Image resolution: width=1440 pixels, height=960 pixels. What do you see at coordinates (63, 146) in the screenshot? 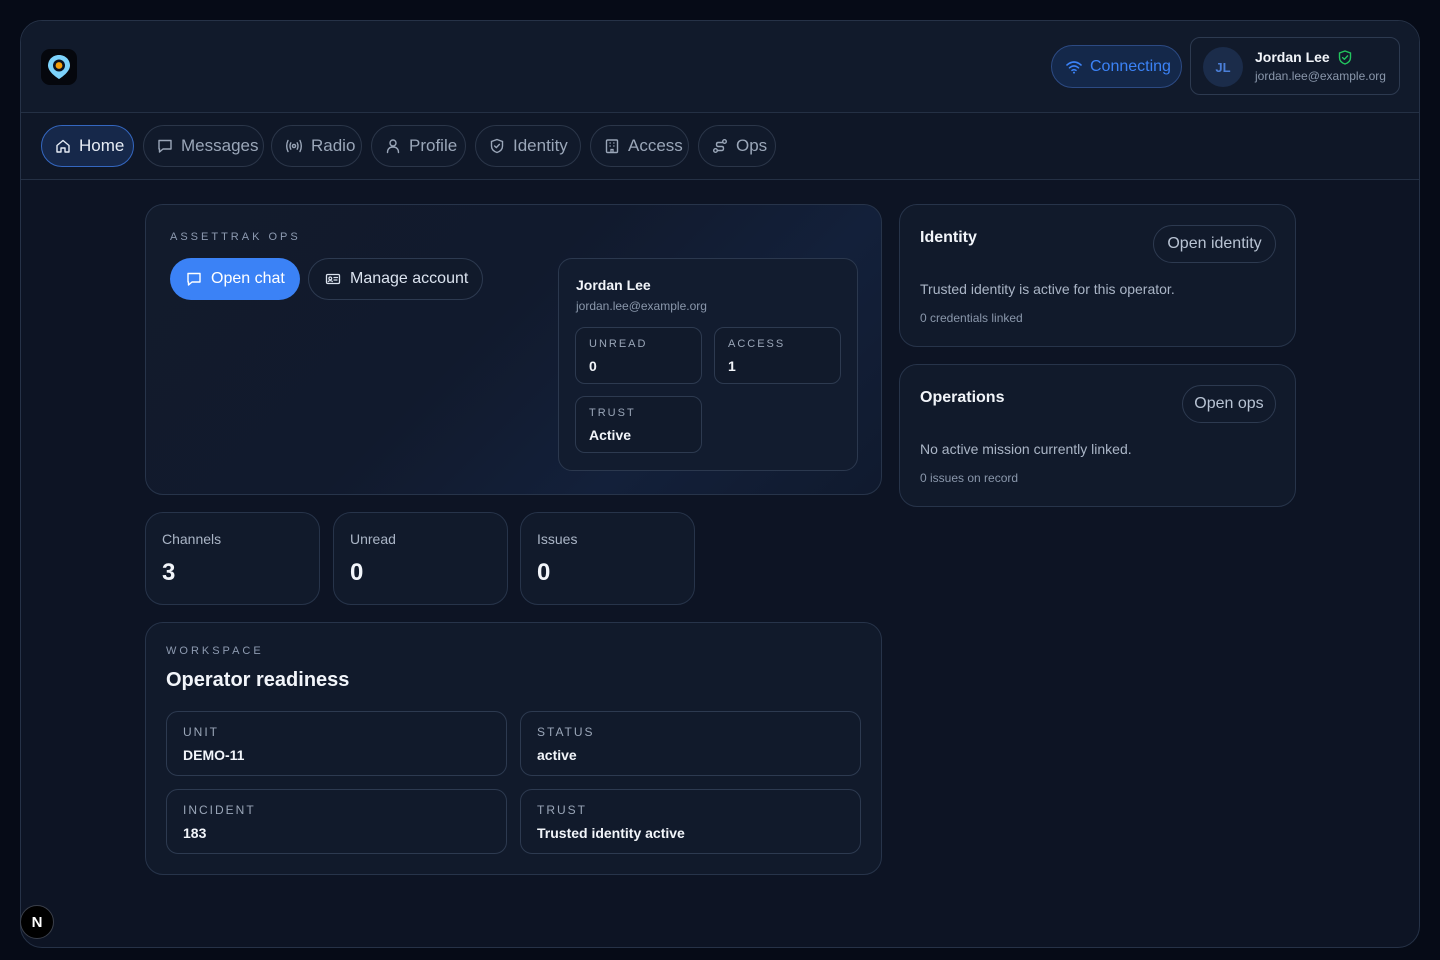
I see `home-icon` at bounding box center [63, 146].